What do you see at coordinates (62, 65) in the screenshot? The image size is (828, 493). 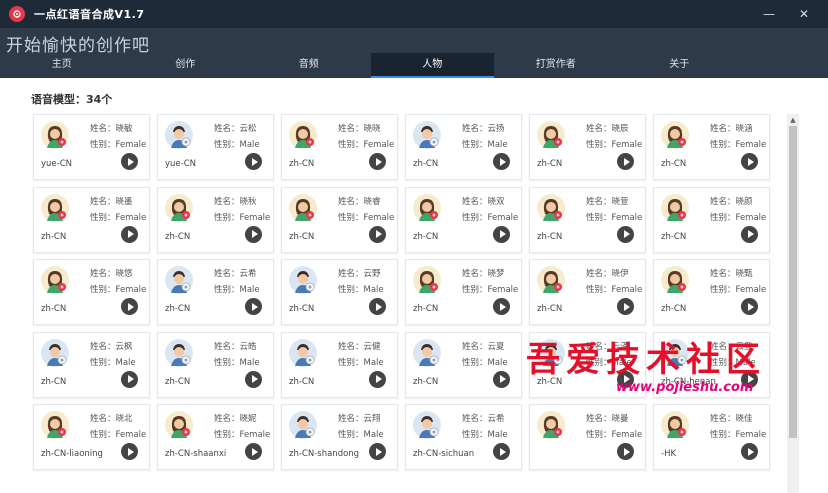 I see `tab-home: 主页` at bounding box center [62, 65].